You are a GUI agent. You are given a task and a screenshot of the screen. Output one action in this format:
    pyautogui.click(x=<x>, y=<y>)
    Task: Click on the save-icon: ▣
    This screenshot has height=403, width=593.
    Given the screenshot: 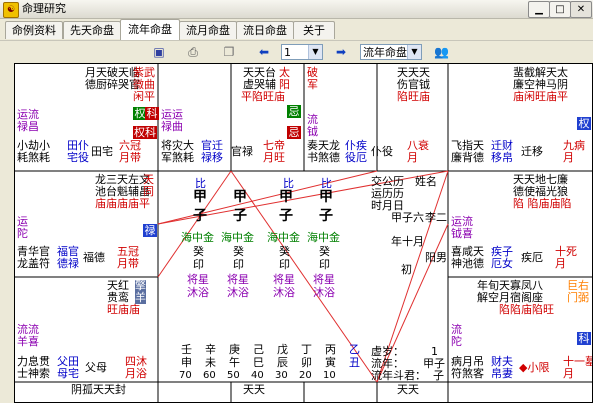 What is the action you would take?
    pyautogui.click(x=159, y=52)
    